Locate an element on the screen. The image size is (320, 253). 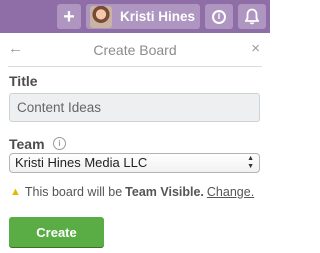
create-button: Create is located at coordinates (56, 232).